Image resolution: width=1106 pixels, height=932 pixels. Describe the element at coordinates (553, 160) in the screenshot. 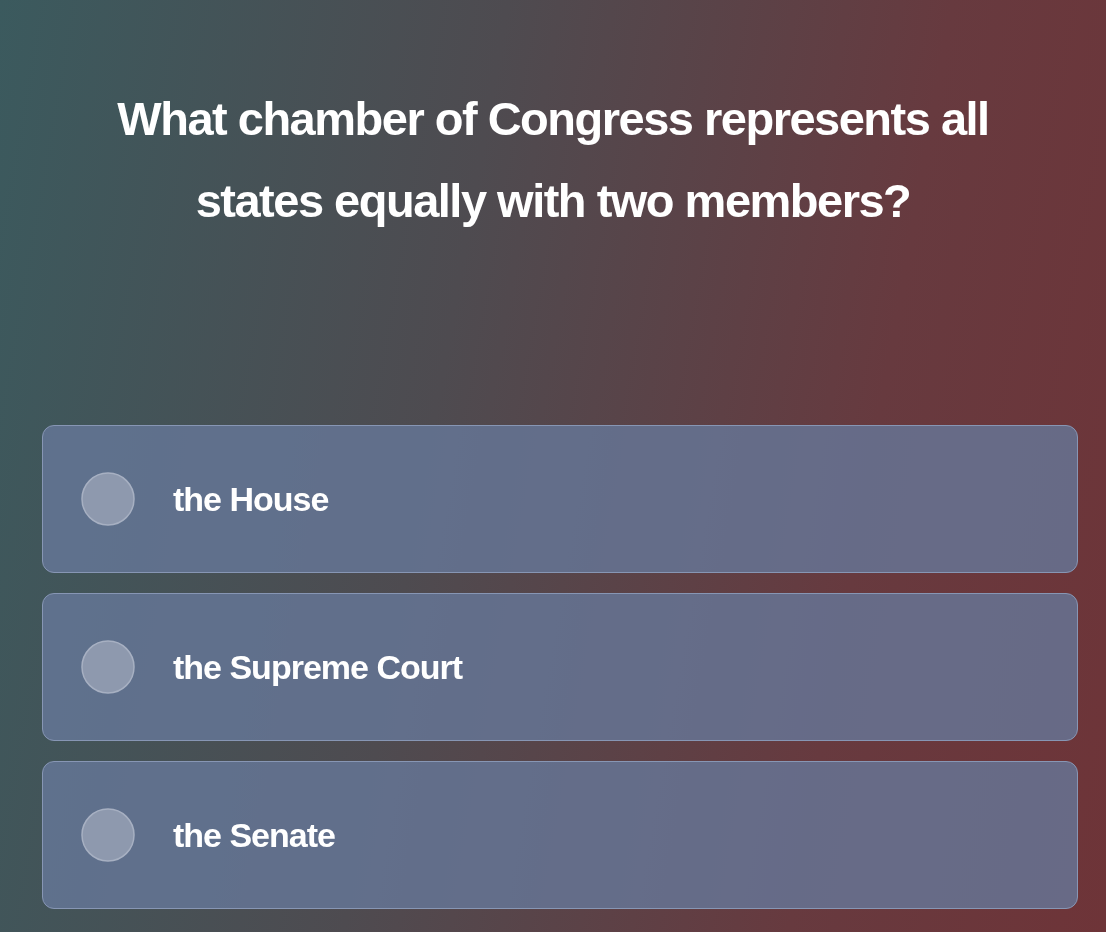

I see `question-text: What chamber of Congress represents all states equally with two members?` at that location.